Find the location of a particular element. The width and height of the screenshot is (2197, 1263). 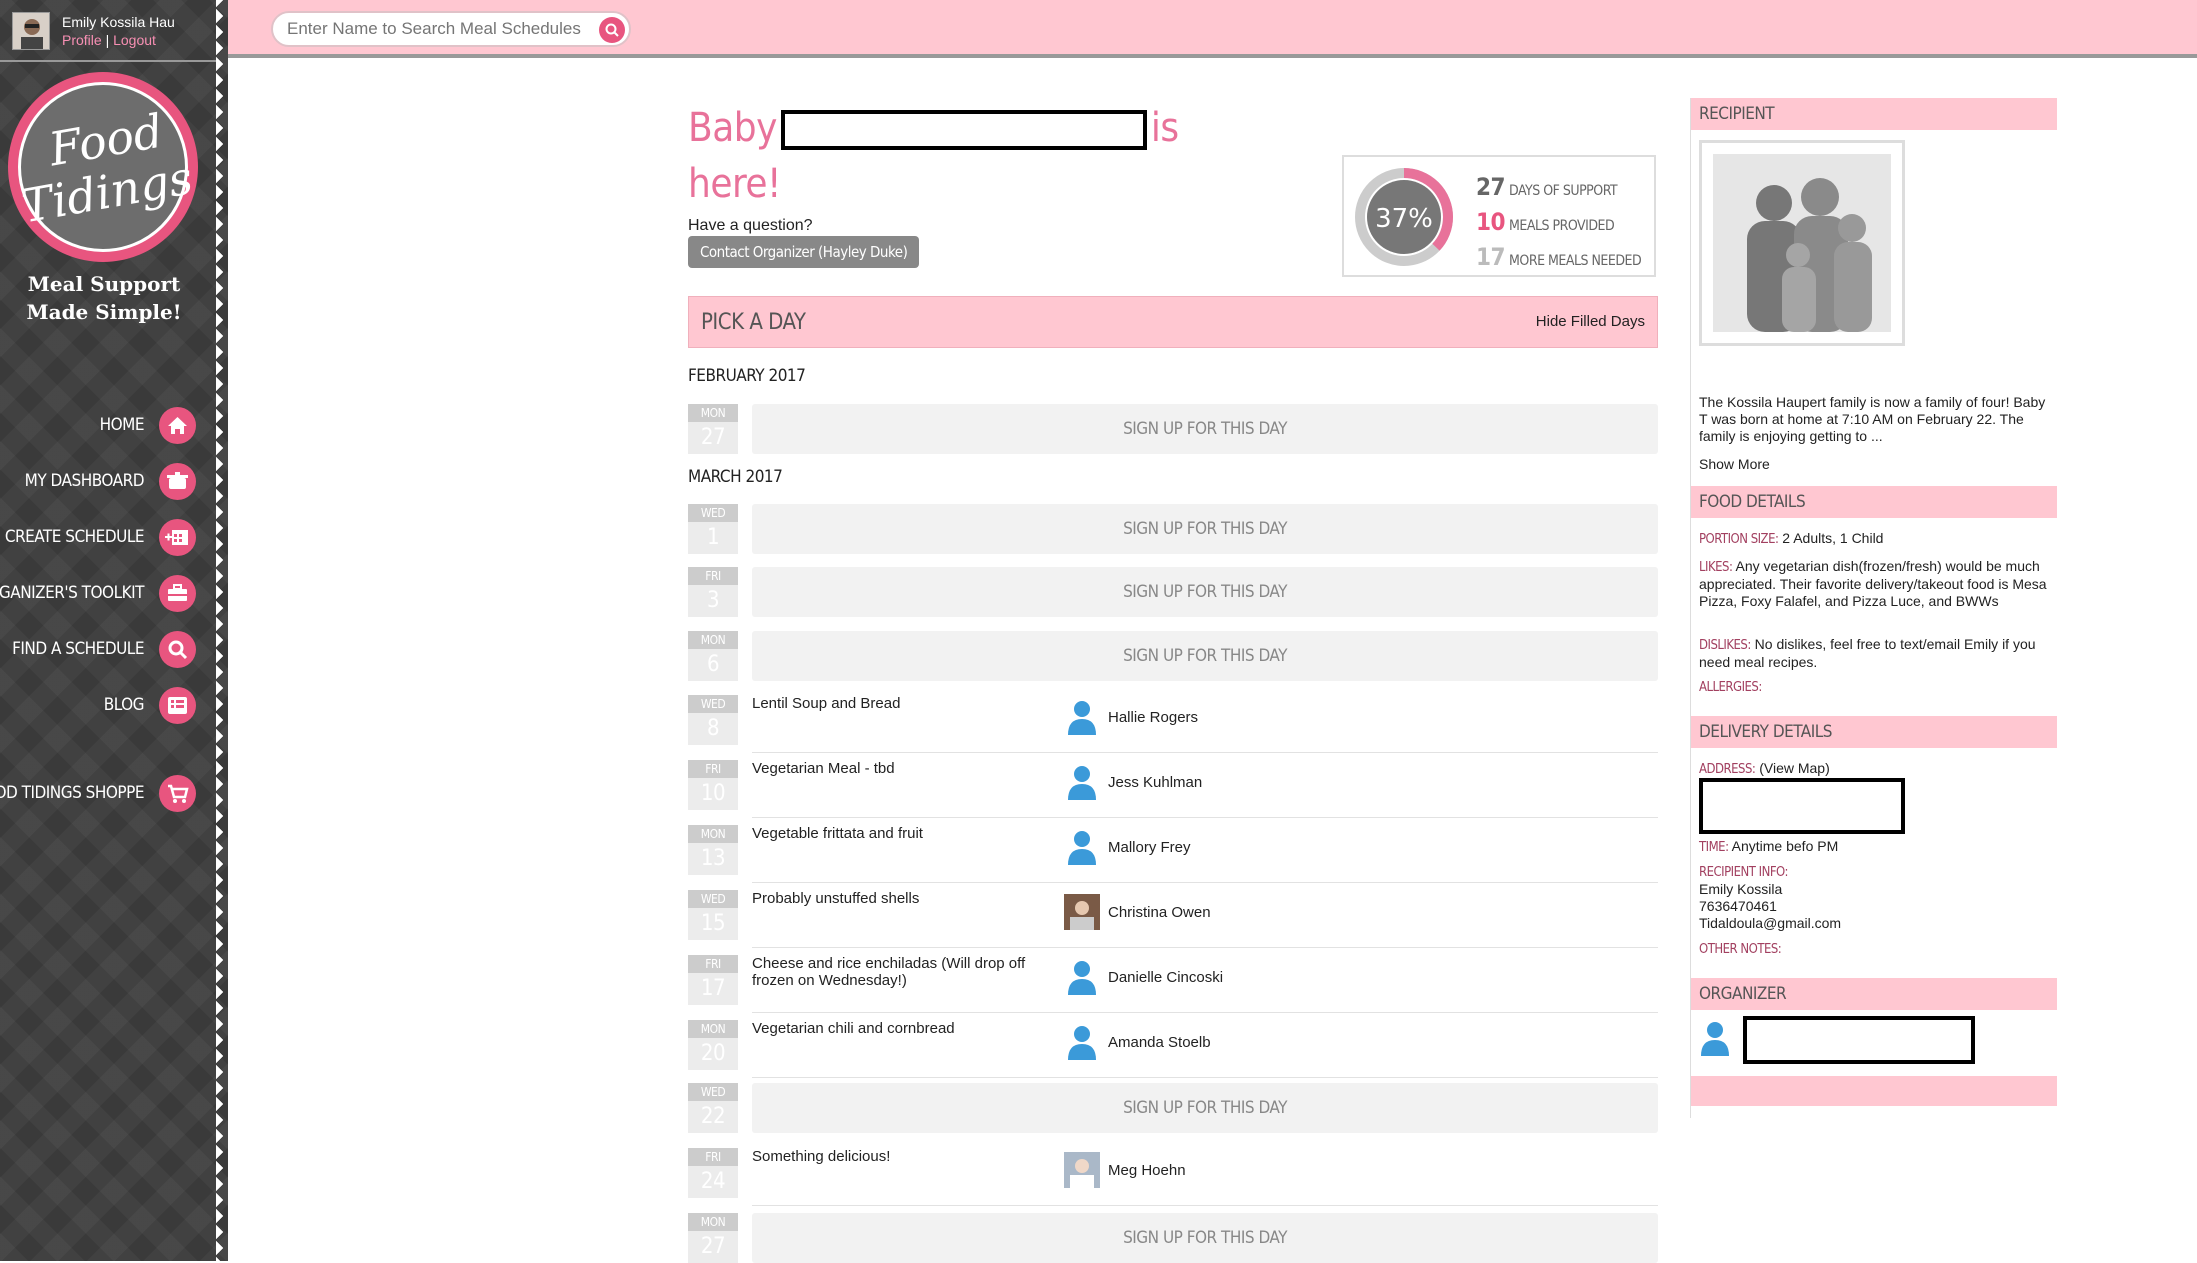

date-badge: FRI 17 is located at coordinates (713, 980).